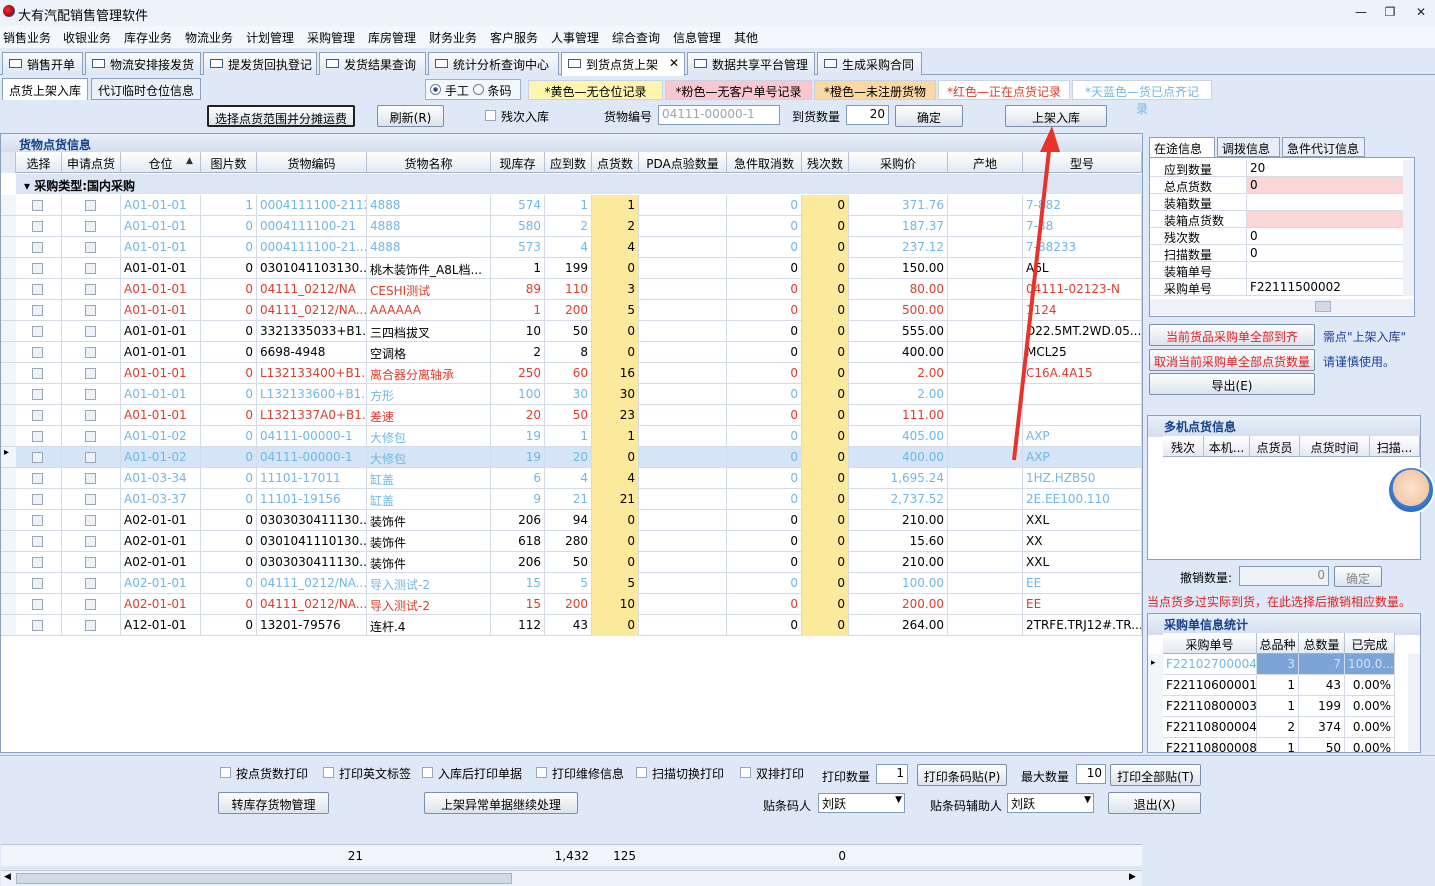  I want to click on cancel-confirm-button: 确定, so click(1358, 576).